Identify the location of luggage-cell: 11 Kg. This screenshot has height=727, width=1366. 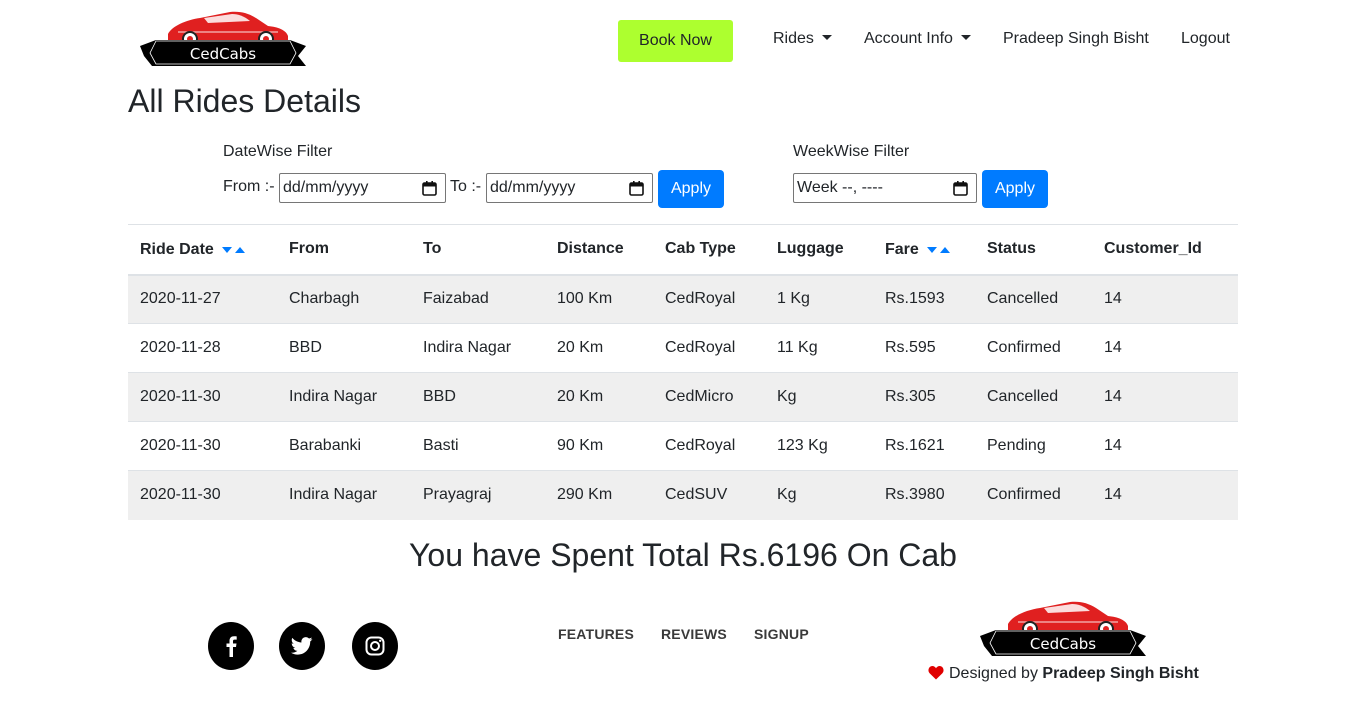
(819, 348).